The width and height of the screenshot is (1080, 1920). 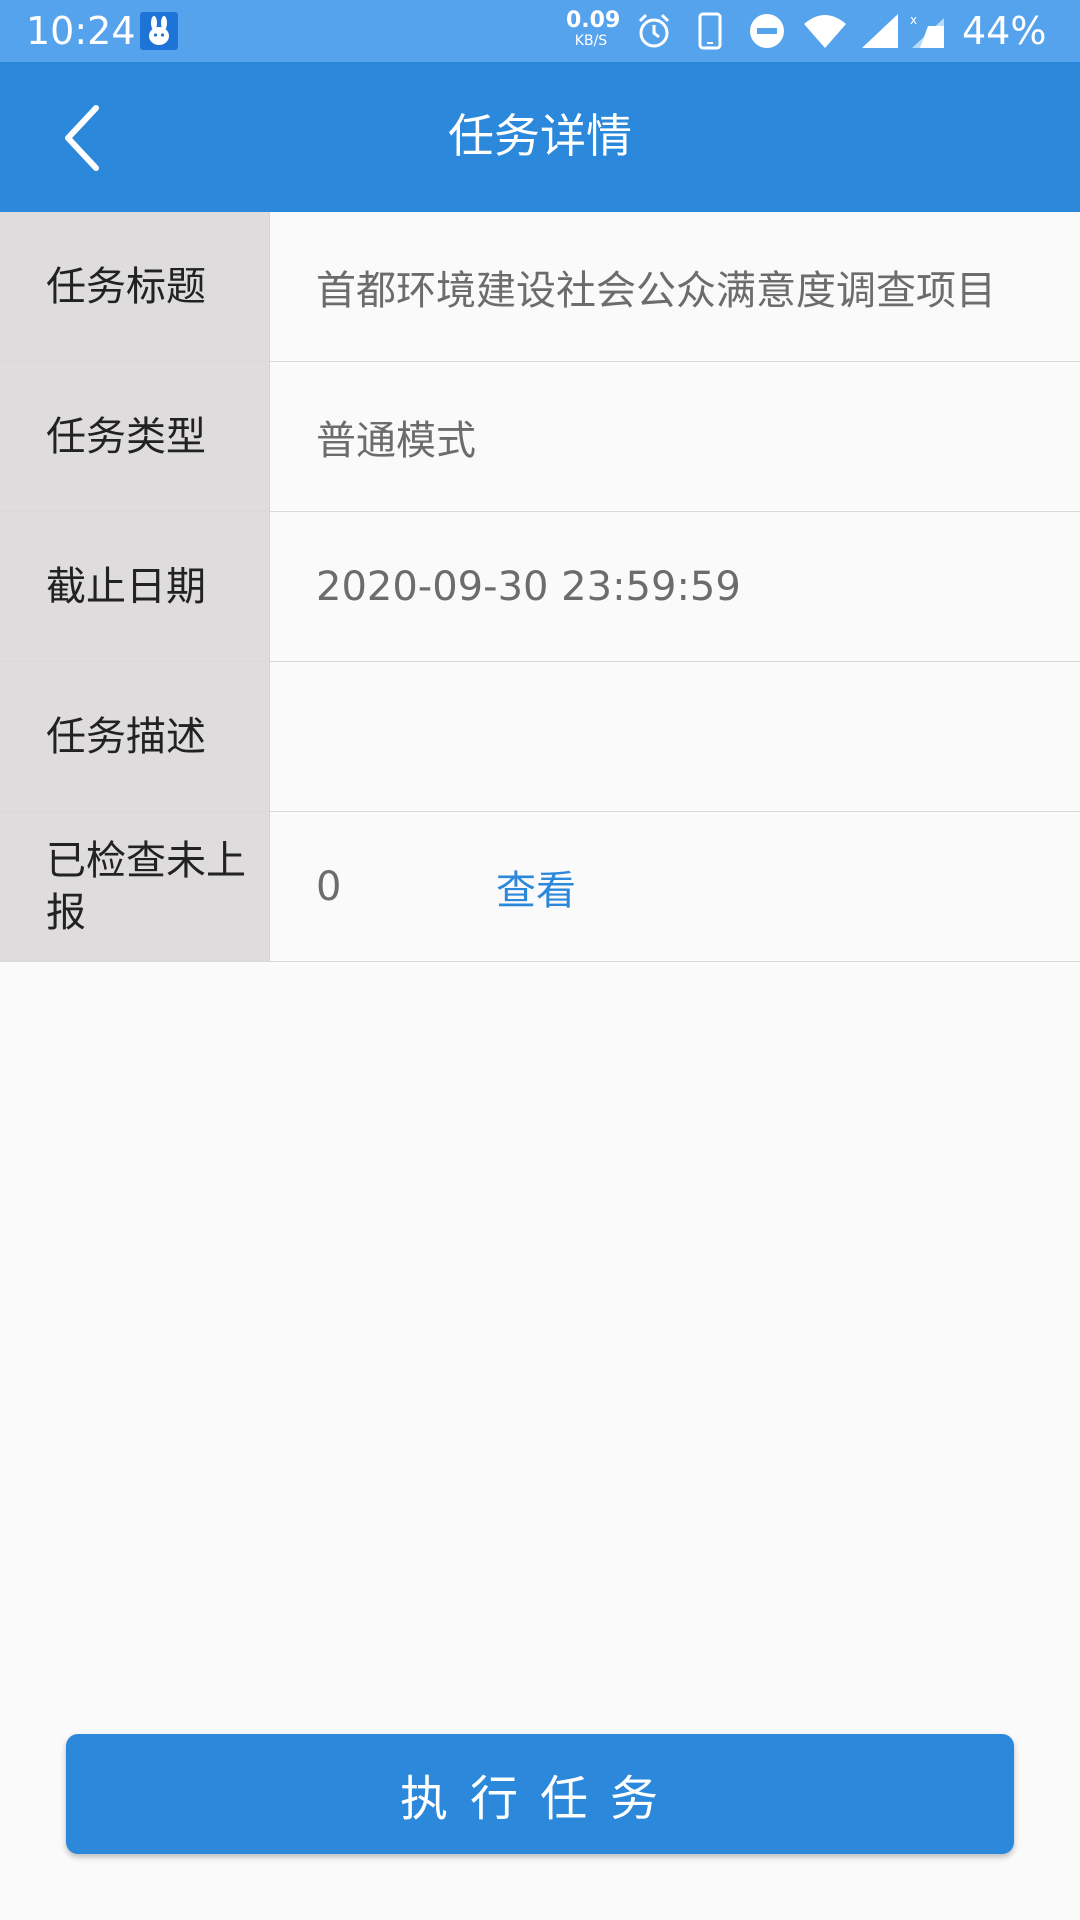 What do you see at coordinates (135, 436) in the screenshot?
I see `detail-label: 任务类型` at bounding box center [135, 436].